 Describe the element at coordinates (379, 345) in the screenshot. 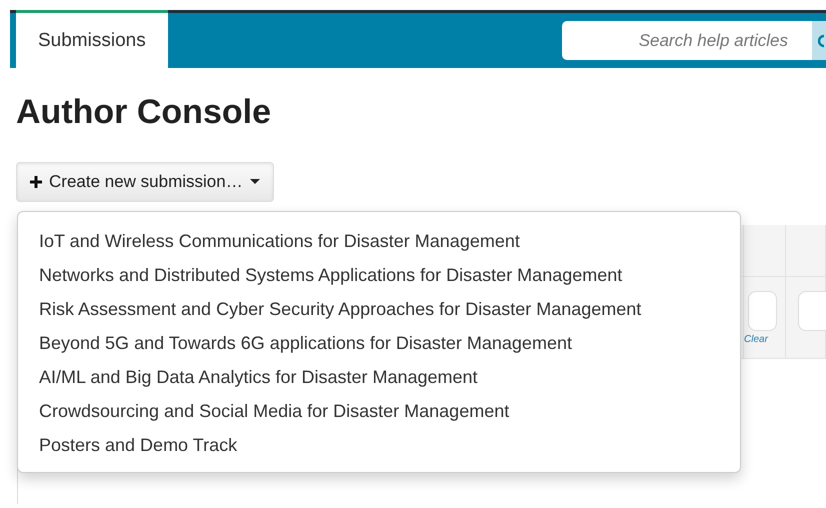

I see `menu-item: Beyond 5G and Towards 6G applications for Disaster Management` at that location.